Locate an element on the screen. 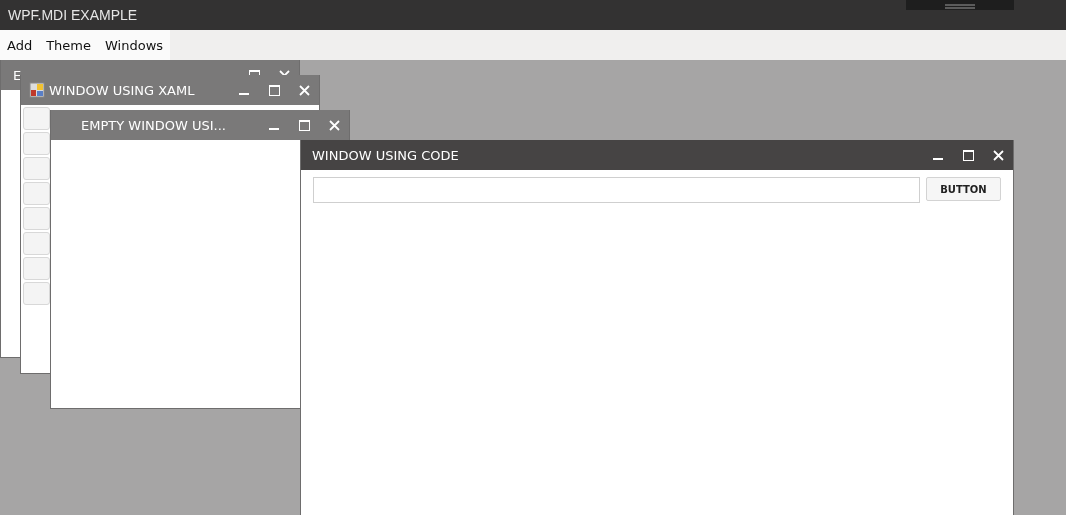 The height and width of the screenshot is (515, 1066). window-title: WINDOW USING XAML is located at coordinates (122, 90).